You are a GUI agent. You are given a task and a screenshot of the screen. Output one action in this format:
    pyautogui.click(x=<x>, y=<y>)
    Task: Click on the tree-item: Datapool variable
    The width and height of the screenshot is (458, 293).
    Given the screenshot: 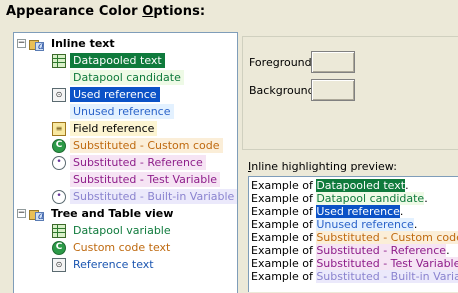 What is the action you would take?
    pyautogui.click(x=113, y=230)
    